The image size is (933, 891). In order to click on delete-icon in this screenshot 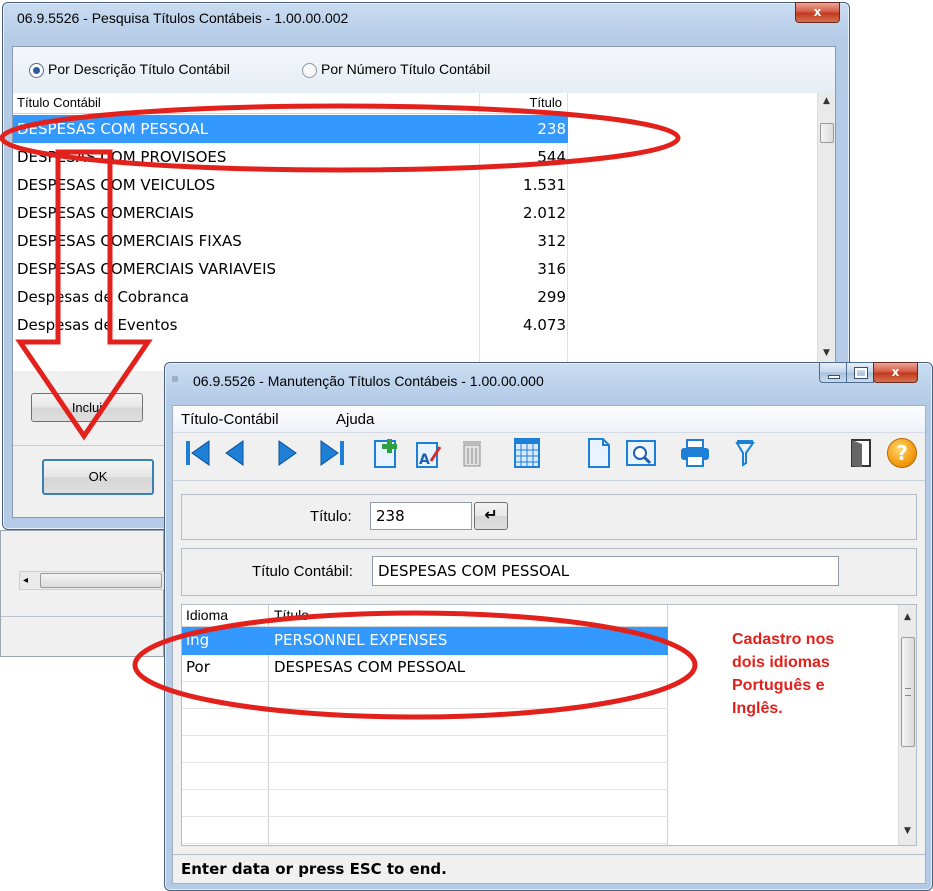, I will do `click(472, 453)`.